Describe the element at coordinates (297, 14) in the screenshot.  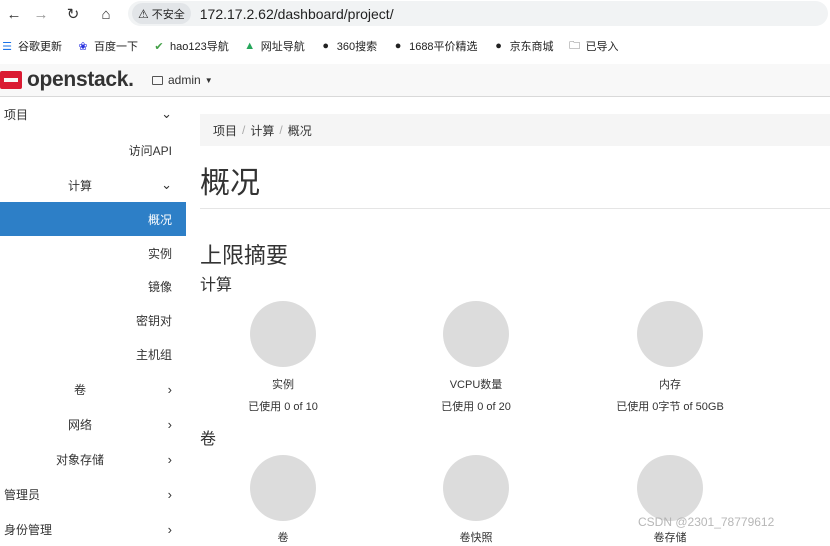
I see `url-text: 172.17.2.62/dashboard/project/` at that location.